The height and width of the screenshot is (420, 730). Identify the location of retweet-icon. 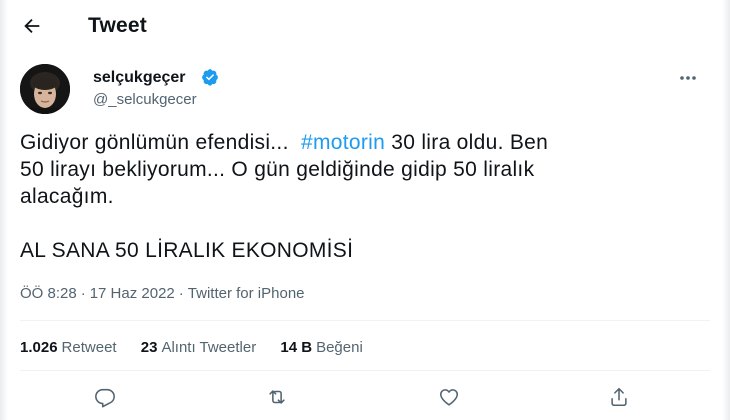
(277, 397).